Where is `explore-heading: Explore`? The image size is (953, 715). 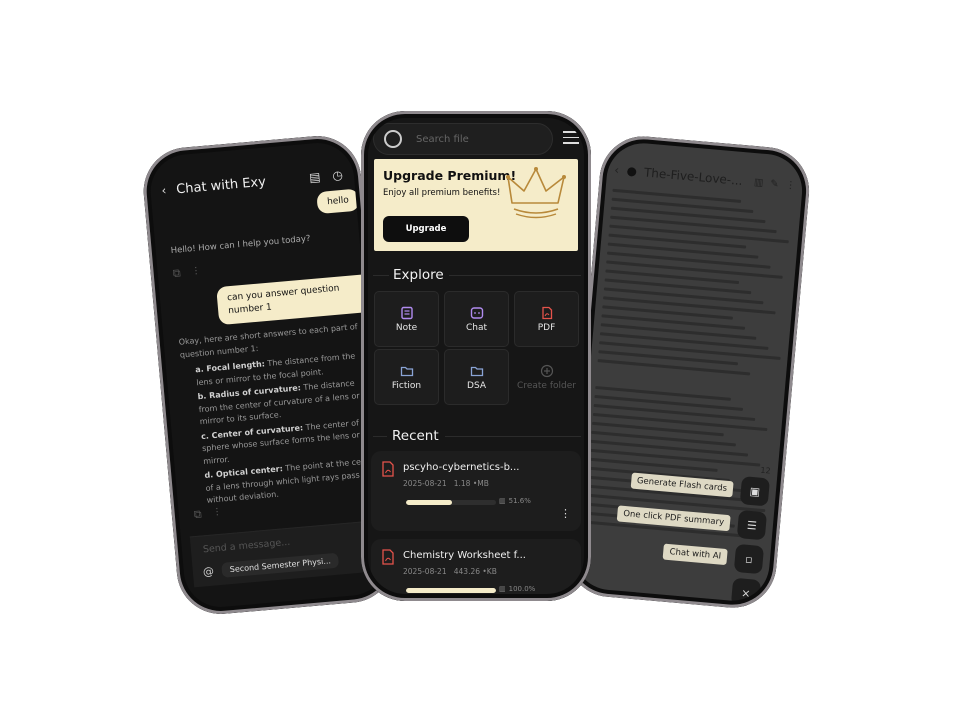 explore-heading: Explore is located at coordinates (418, 275).